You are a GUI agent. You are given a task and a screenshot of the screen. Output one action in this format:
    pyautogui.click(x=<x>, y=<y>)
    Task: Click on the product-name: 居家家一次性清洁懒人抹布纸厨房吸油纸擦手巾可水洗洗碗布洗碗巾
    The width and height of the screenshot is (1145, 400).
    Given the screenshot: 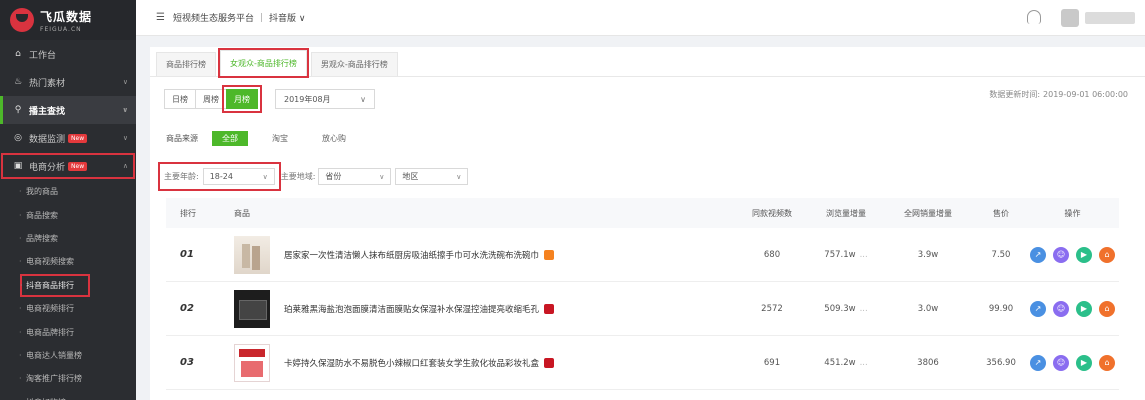 What is the action you would take?
    pyautogui.click(x=411, y=255)
    